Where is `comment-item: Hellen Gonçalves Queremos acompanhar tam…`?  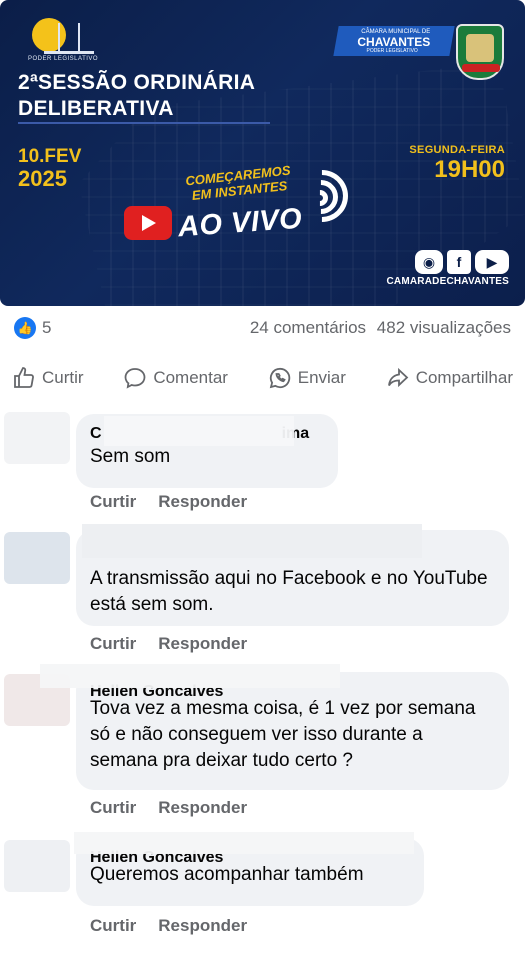
comment-item: Hellen Gonçalves Queremos acompanhar tam… is located at coordinates (262, 893).